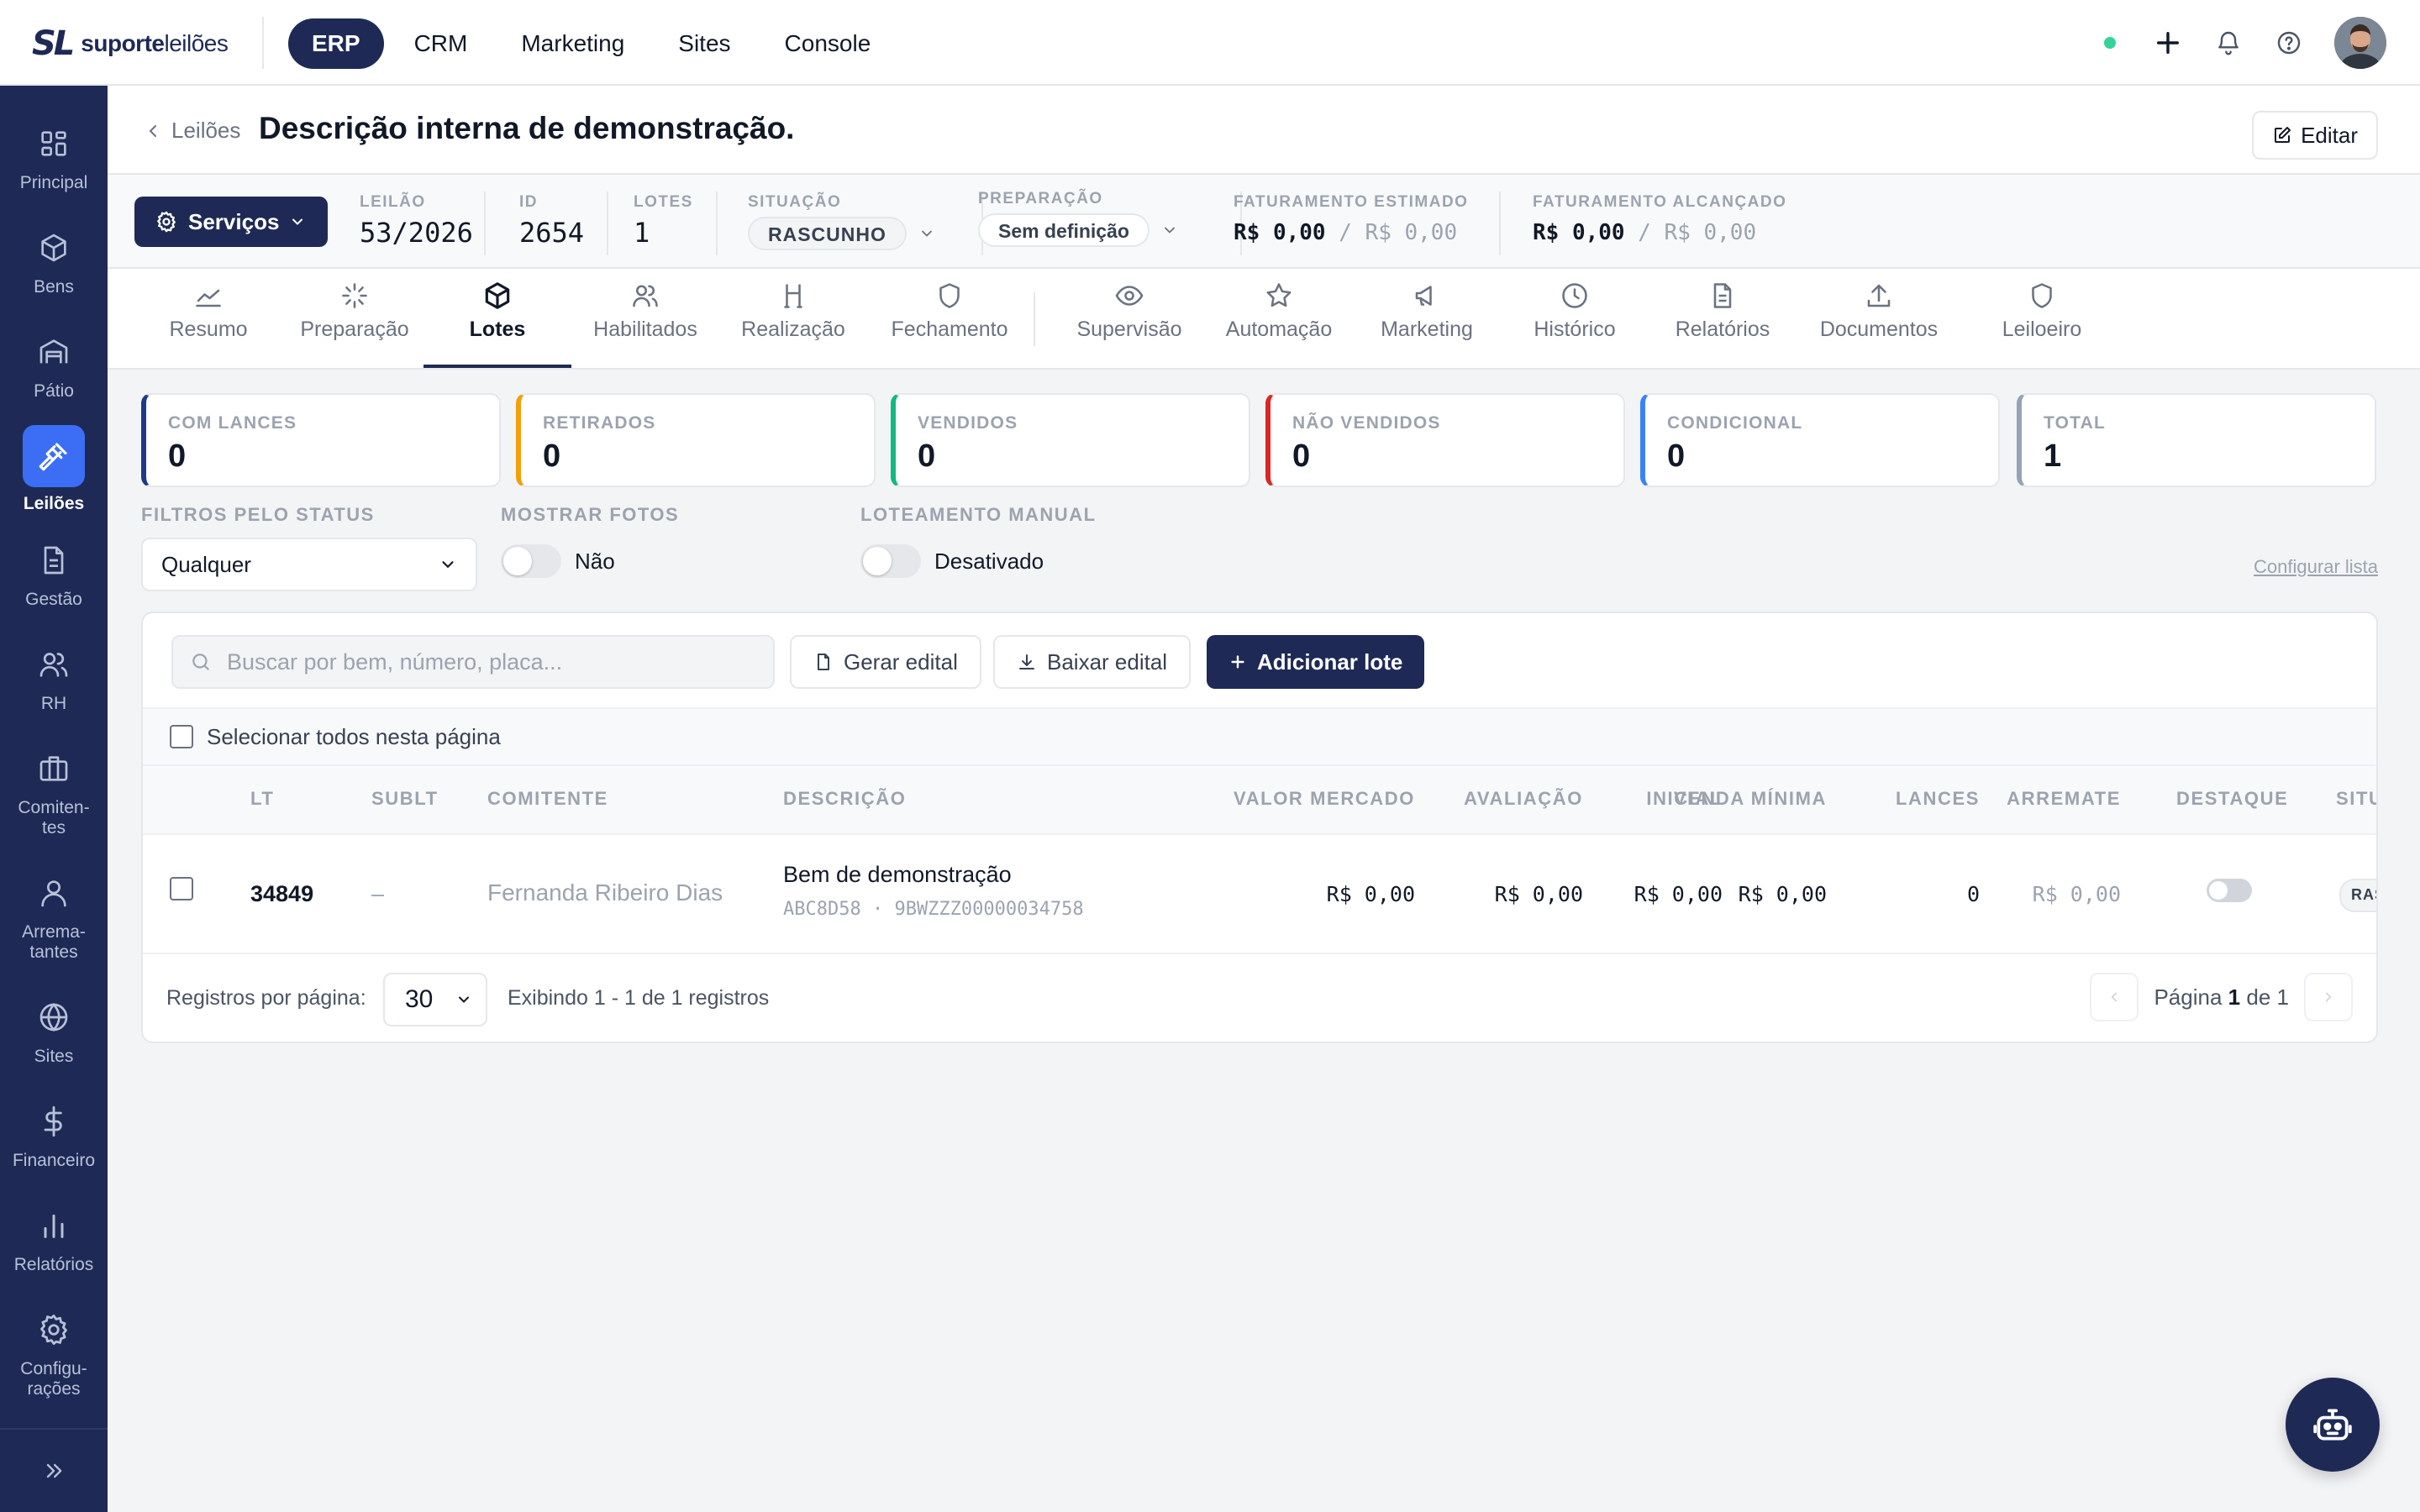  Describe the element at coordinates (891, 561) in the screenshot. I see `manual-lotting-toggle` at that location.